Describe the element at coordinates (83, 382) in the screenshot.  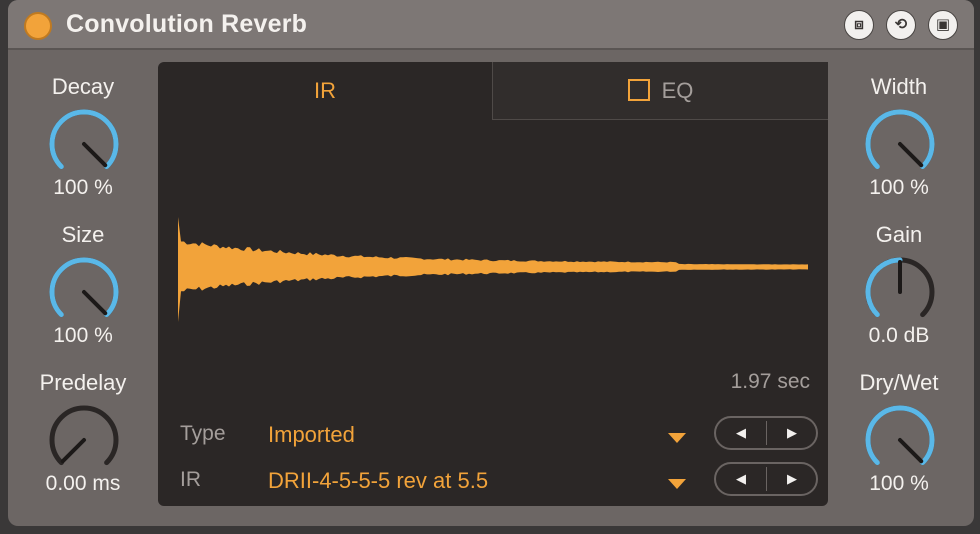
I see `predelay-label: Predelay` at that location.